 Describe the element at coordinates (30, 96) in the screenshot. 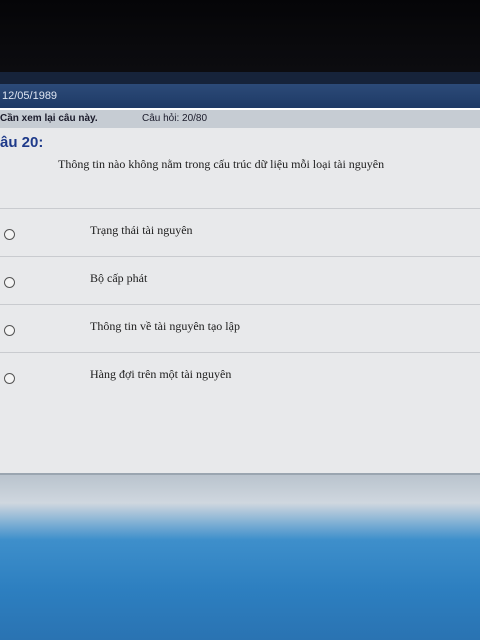

I see `header-date: 12/05/1989` at that location.